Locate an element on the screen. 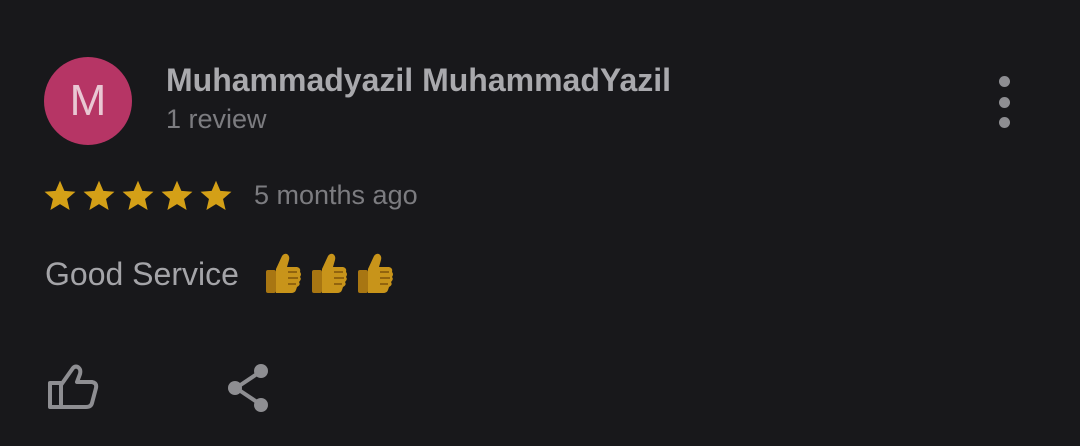  review-emojis is located at coordinates (329, 274).